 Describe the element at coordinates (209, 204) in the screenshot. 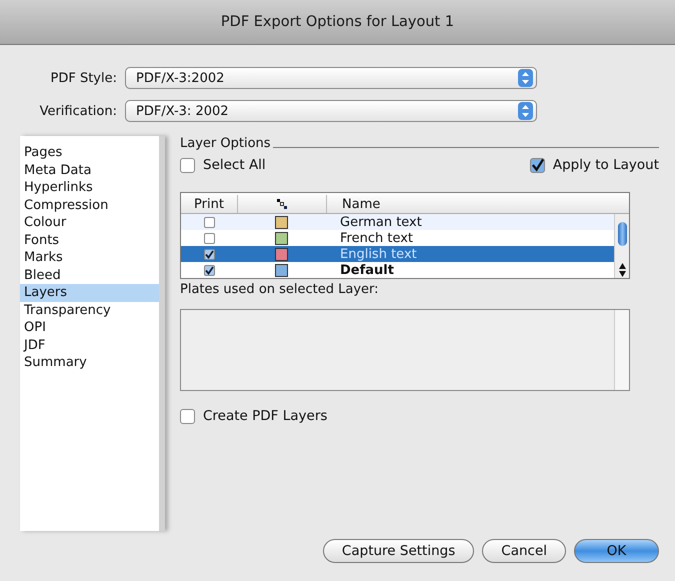

I see `column-header: Print` at that location.